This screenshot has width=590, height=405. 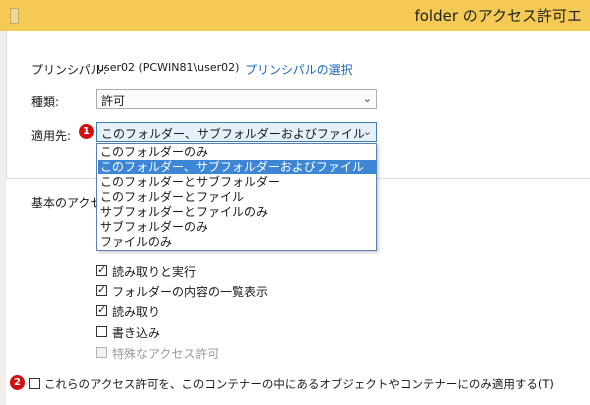 I want to click on option-subfolders-files-only: サブフォルダーとファイルのみ, so click(x=237, y=212).